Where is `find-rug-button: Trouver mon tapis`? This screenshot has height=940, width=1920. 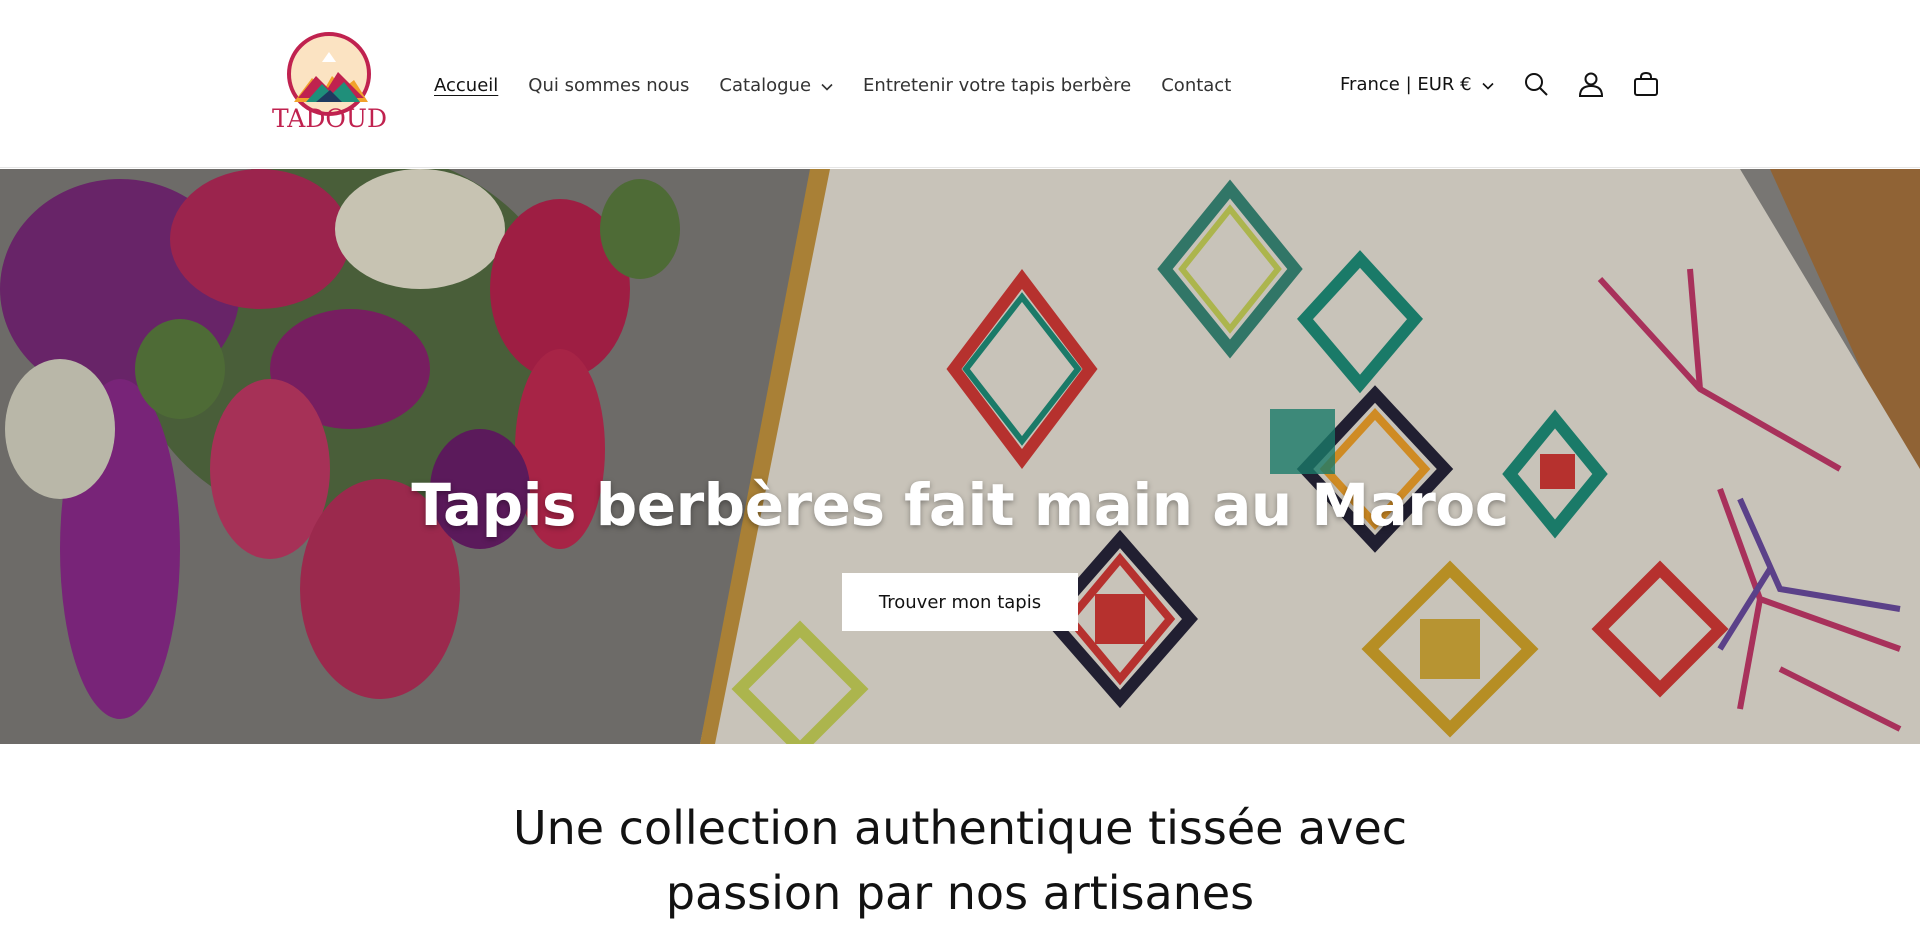 find-rug-button: Trouver mon tapis is located at coordinates (960, 602).